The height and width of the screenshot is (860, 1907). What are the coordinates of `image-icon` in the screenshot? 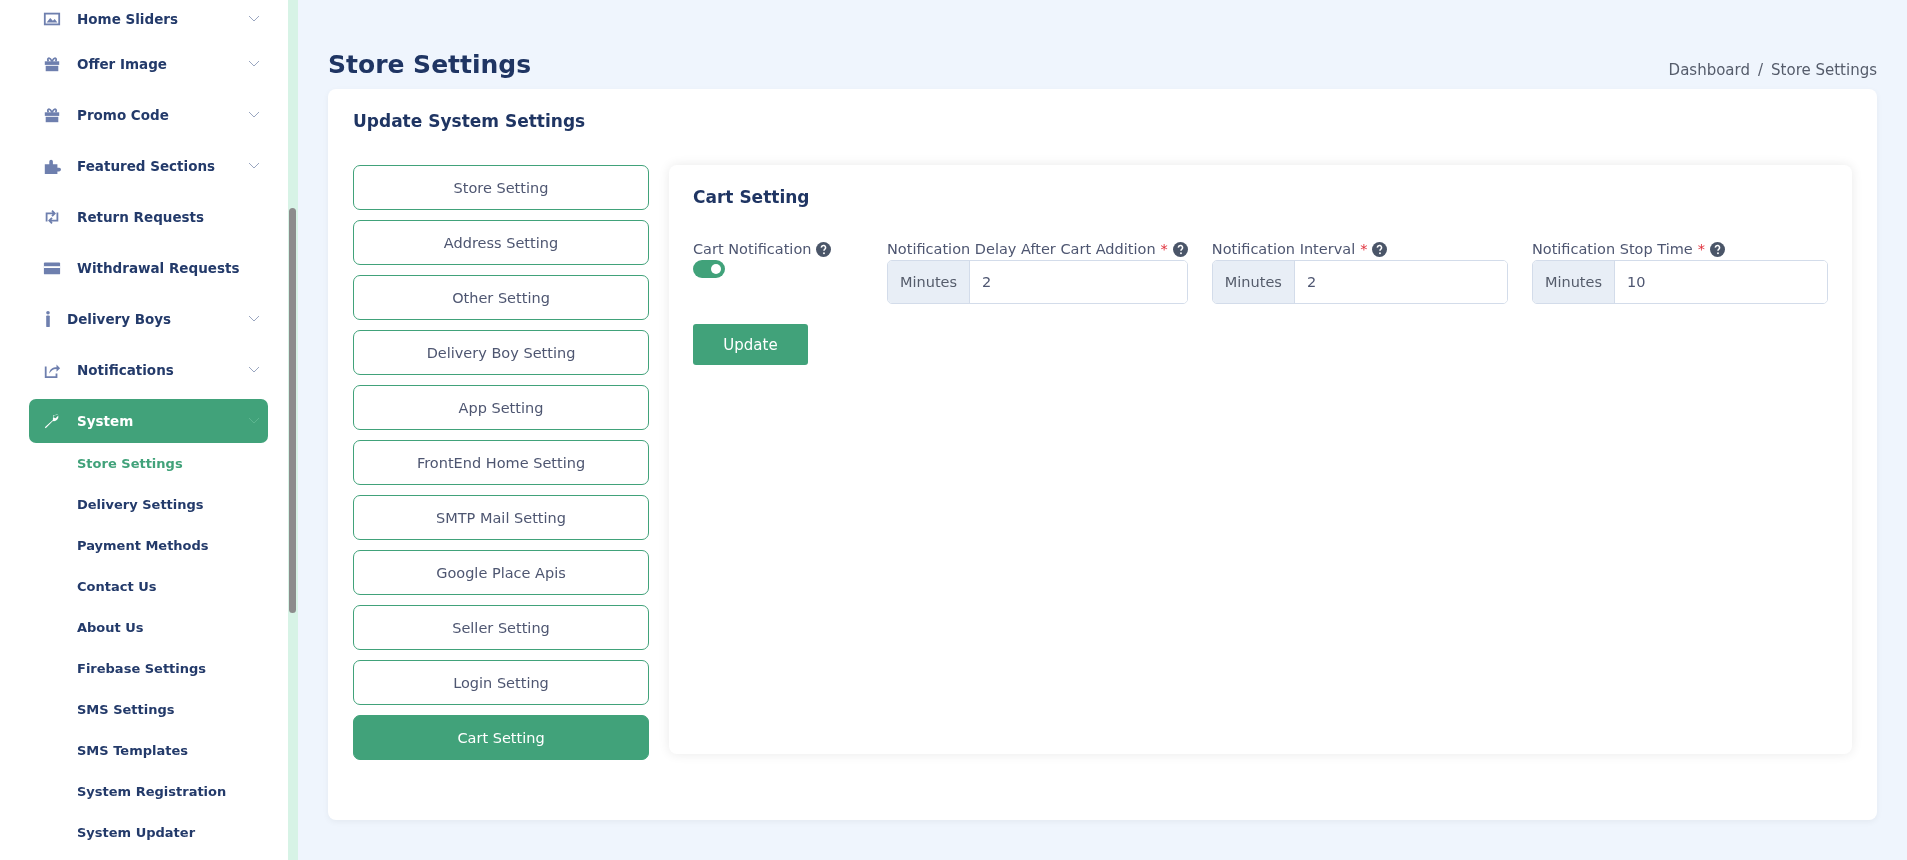 It's located at (52, 19).